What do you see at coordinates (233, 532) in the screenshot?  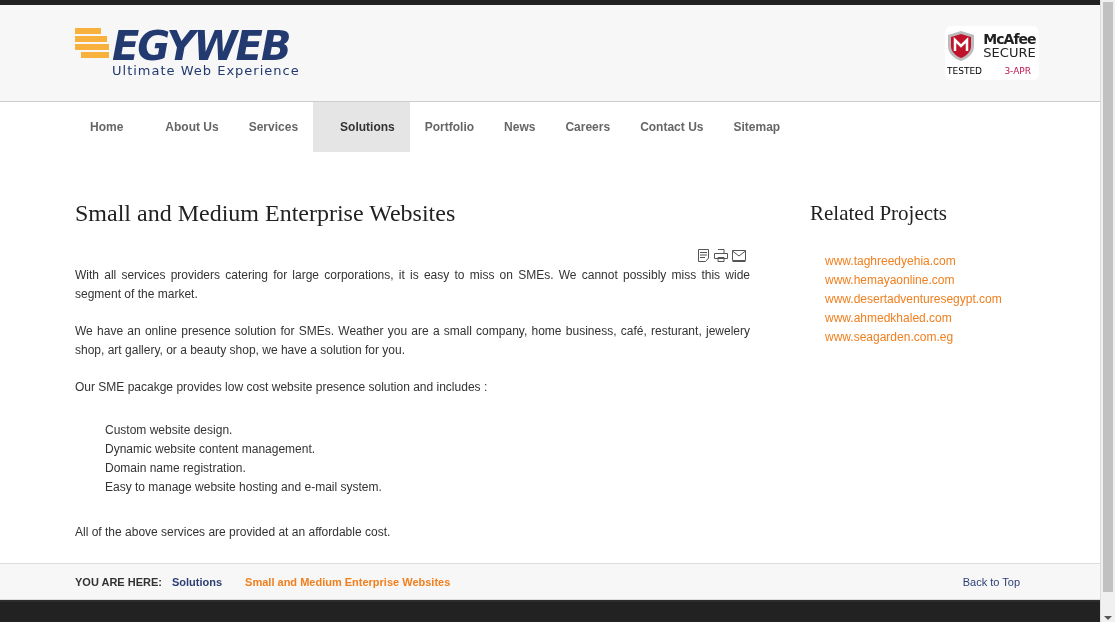 I see `paragraph: All of the above services are provided at an affordable cost.` at bounding box center [233, 532].